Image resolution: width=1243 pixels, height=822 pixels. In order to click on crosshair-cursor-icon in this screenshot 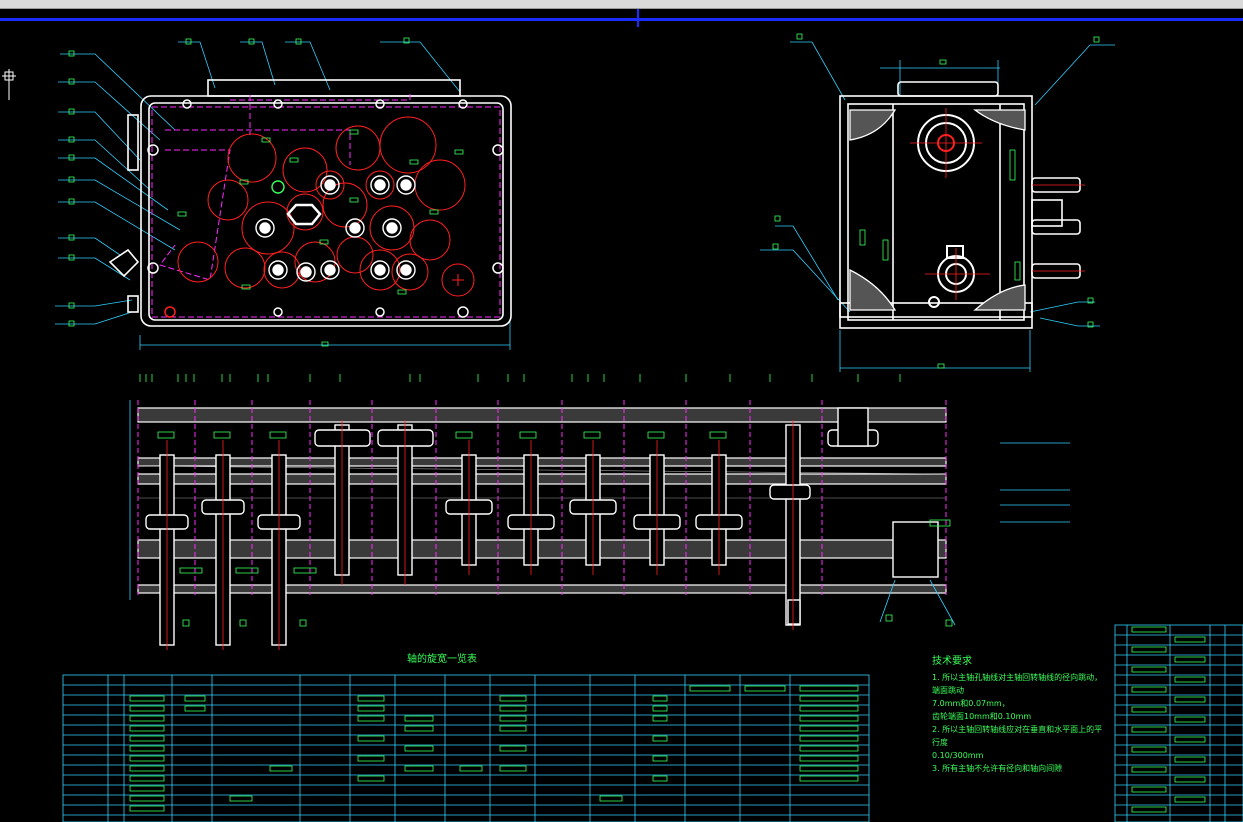, I will do `click(9, 84)`.